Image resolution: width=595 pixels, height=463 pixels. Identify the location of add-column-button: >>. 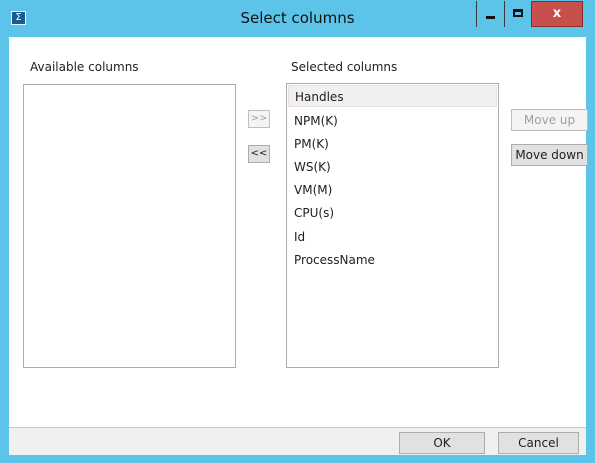
(259, 119).